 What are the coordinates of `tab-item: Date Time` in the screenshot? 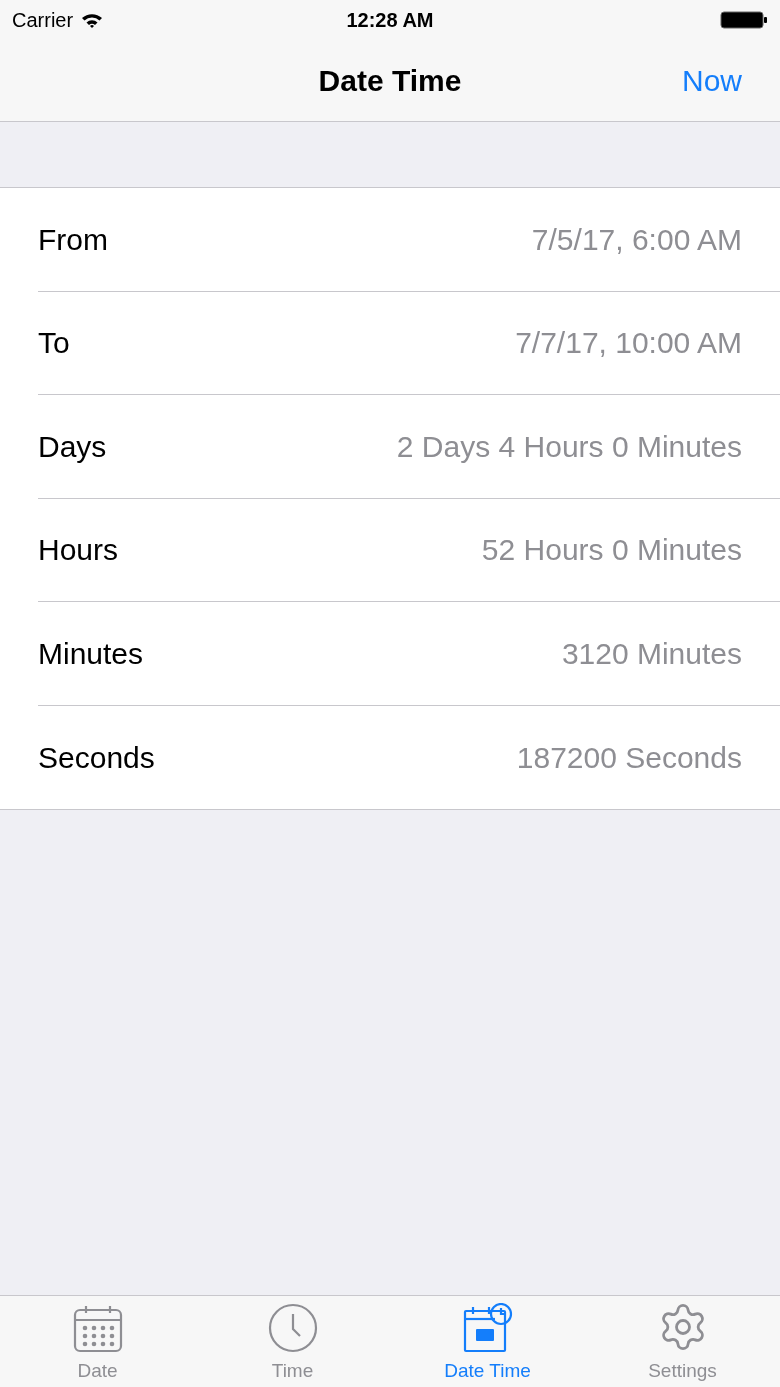 It's located at (487, 1341).